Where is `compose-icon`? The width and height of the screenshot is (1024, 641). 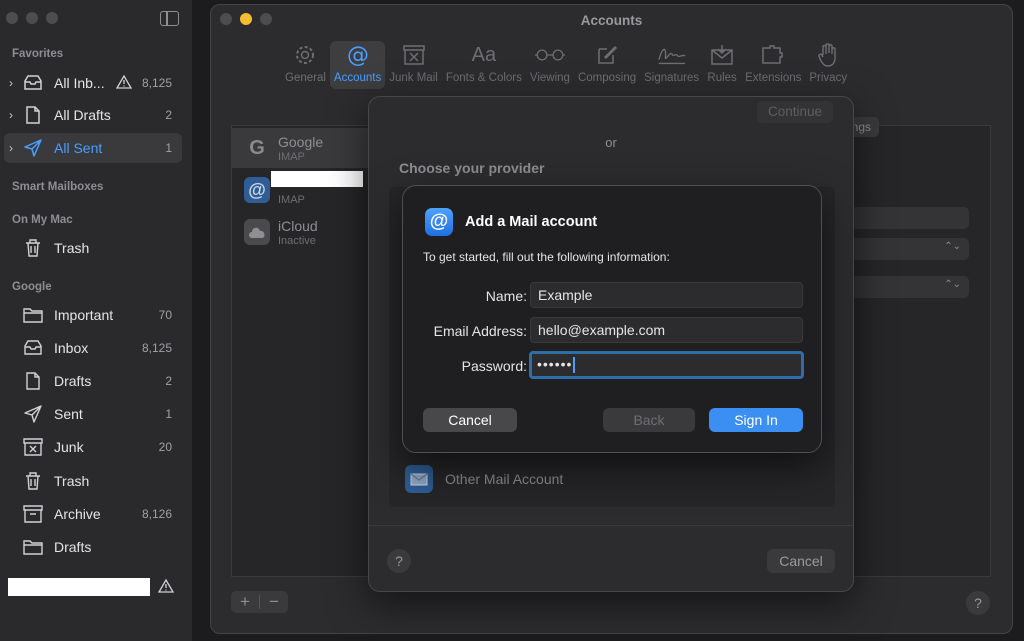 compose-icon is located at coordinates (607, 55).